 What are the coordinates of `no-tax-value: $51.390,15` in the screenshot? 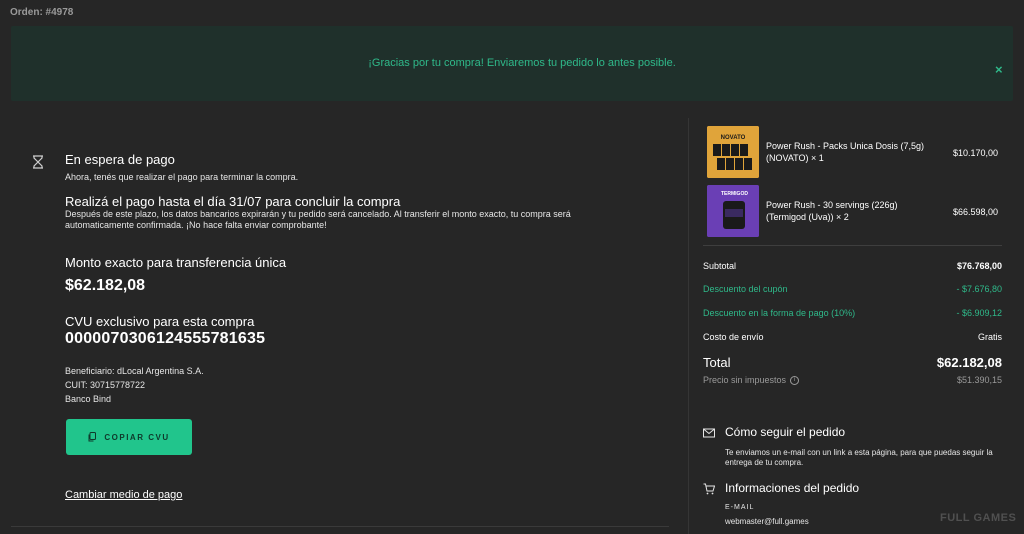 It's located at (979, 380).